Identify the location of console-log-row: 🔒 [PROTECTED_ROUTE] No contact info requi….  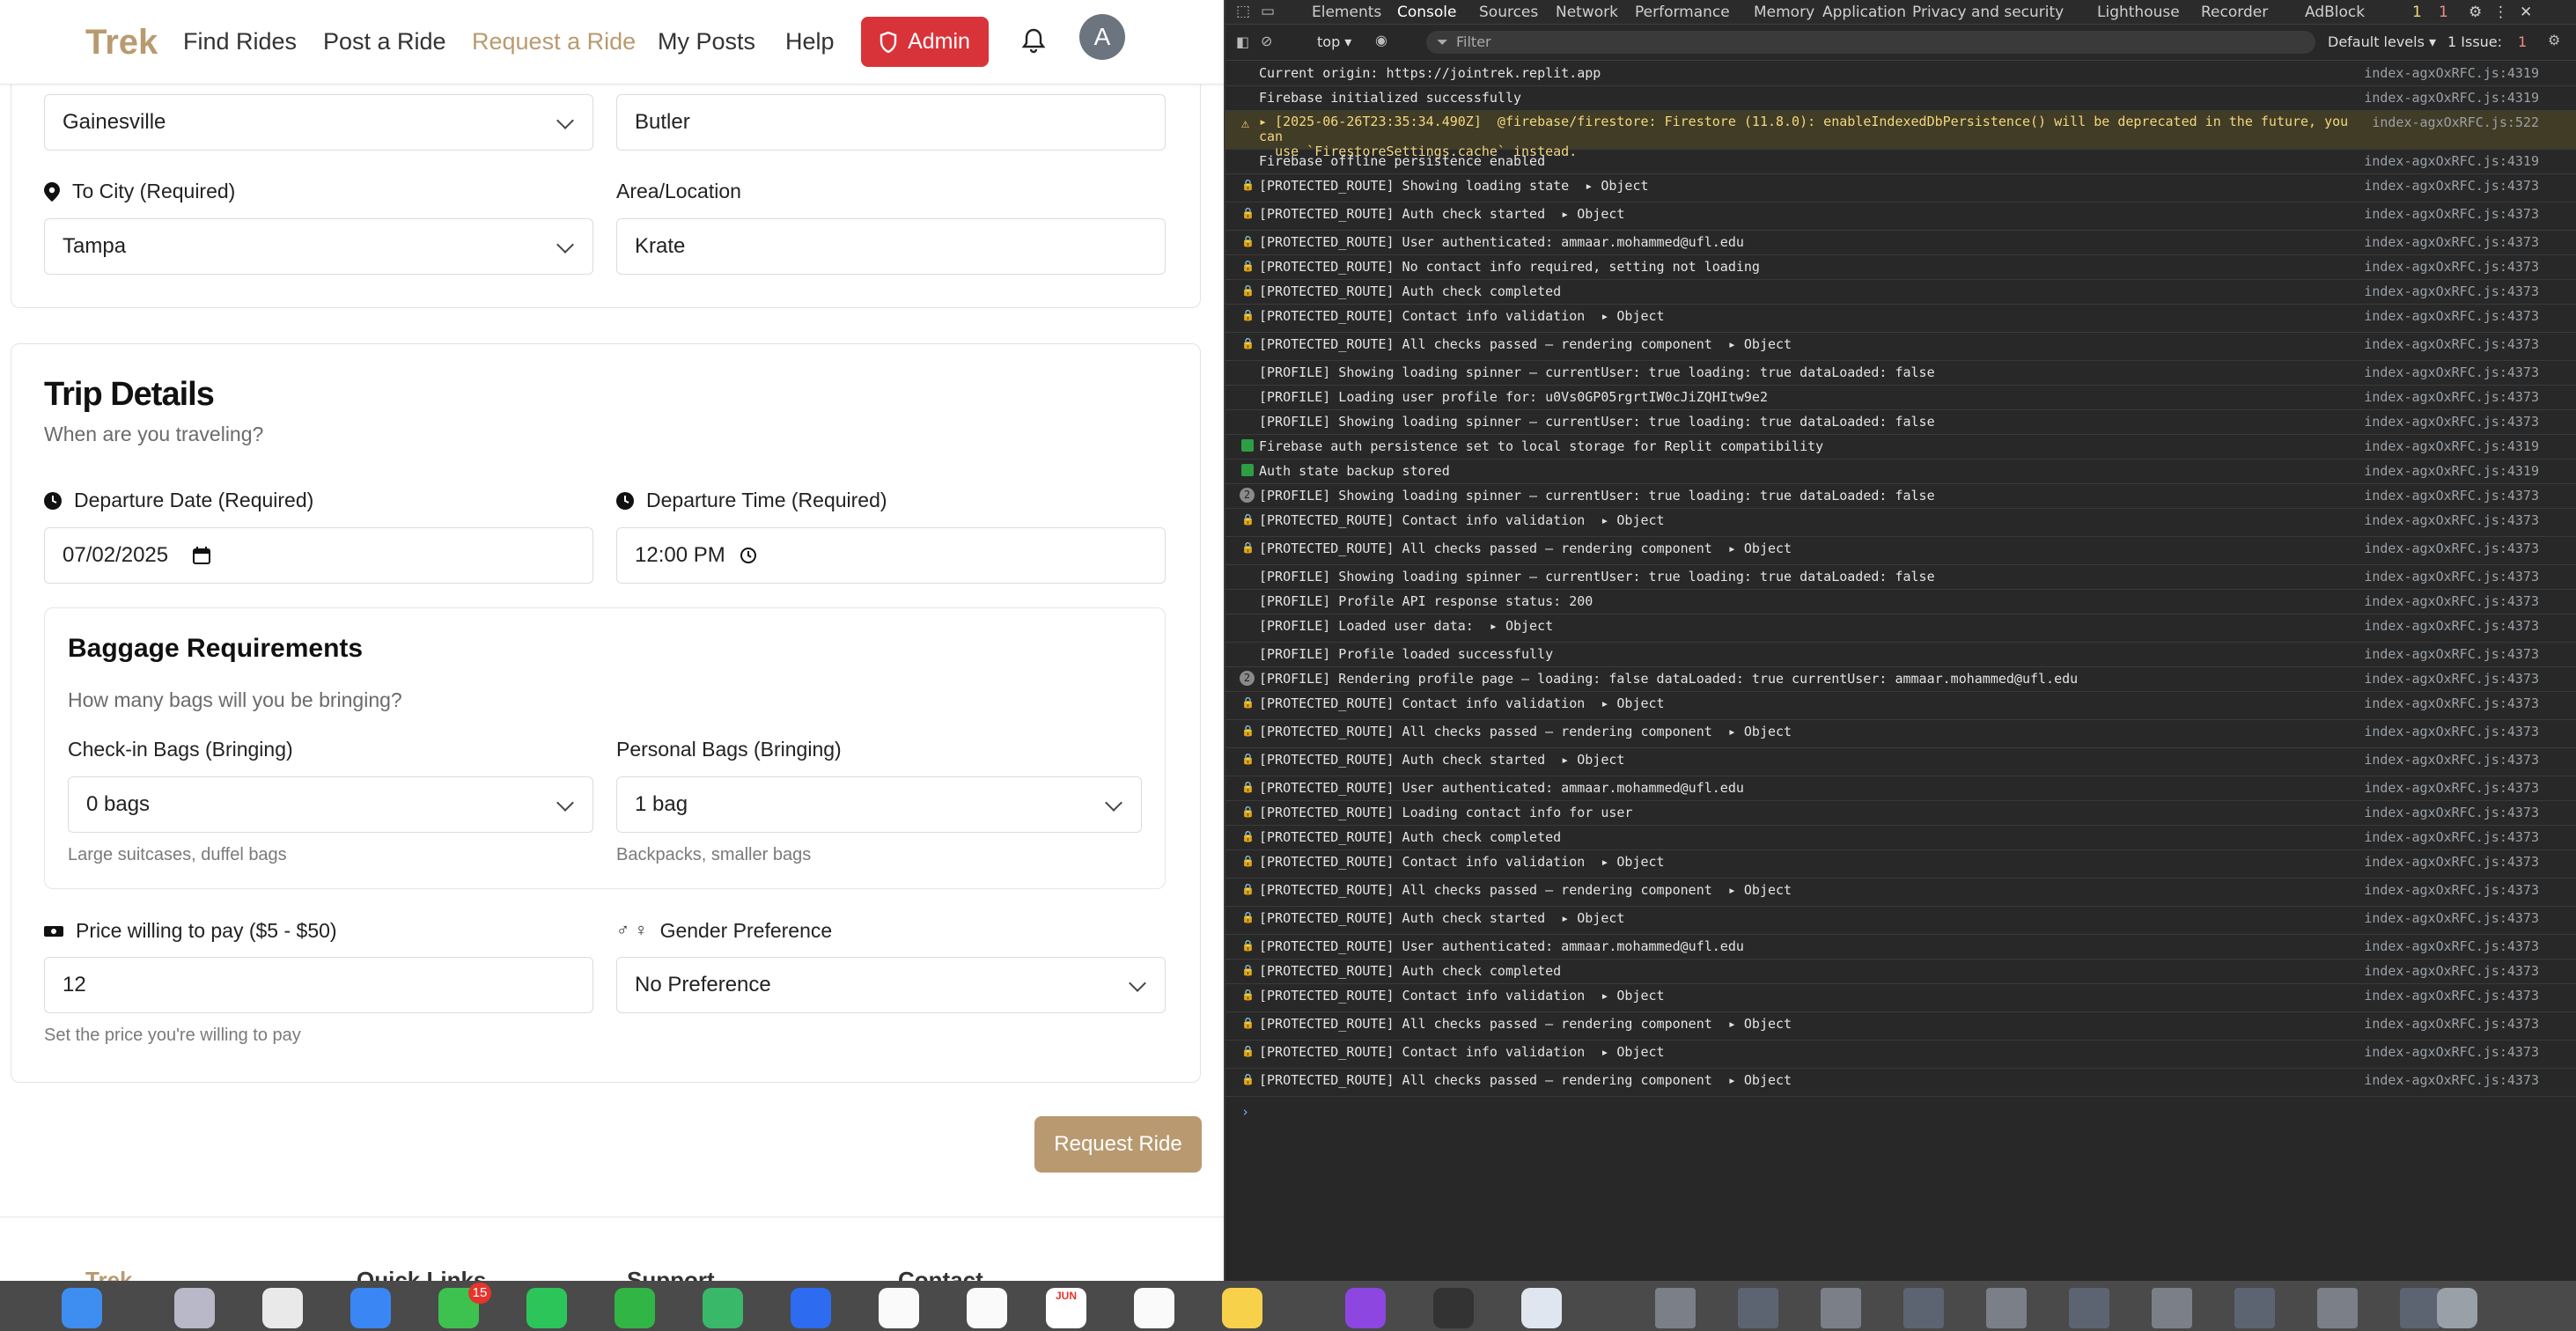
(1901, 267).